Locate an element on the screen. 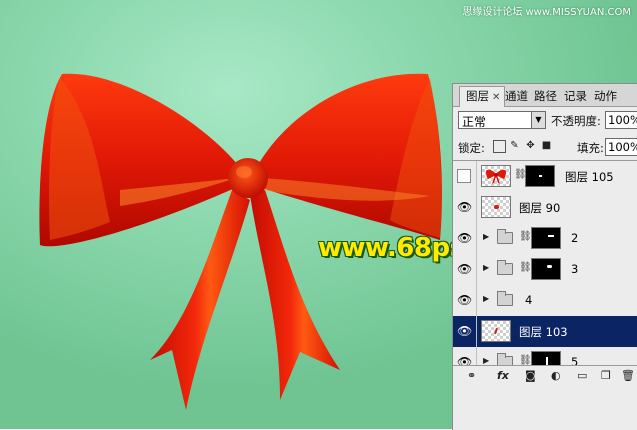 This screenshot has width=637, height=430. adjustment-icon: ◐ is located at coordinates (556, 376).